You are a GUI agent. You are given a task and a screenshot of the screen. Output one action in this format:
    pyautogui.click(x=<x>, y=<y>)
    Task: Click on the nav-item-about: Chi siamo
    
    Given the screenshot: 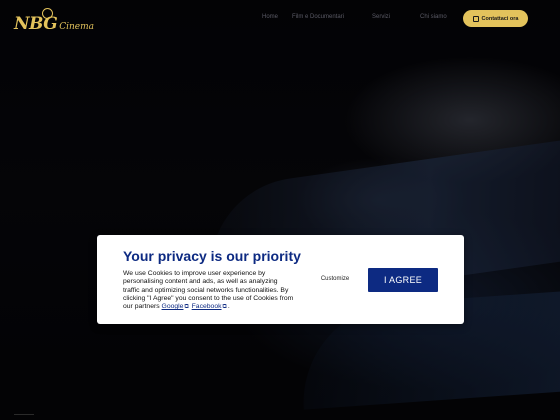 What is the action you would take?
    pyautogui.click(x=433, y=17)
    